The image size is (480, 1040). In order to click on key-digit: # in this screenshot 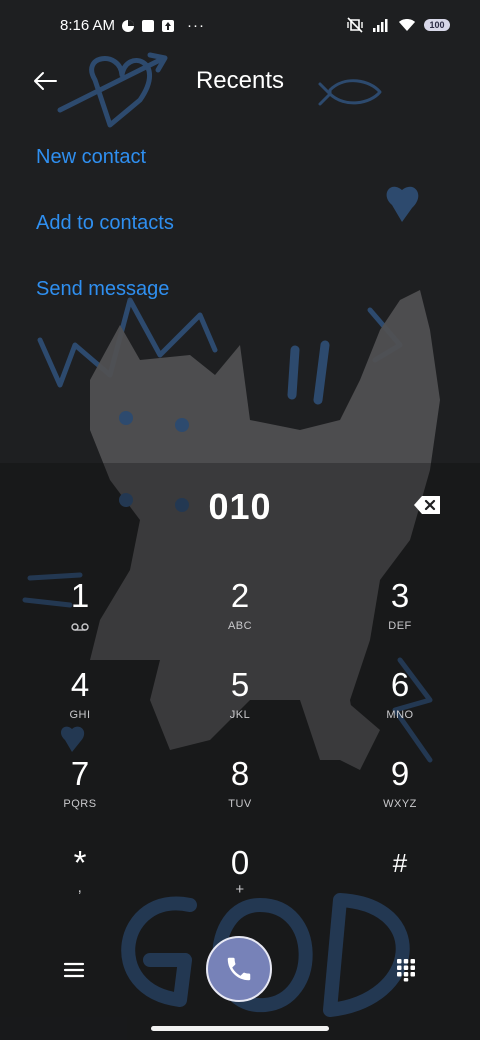, I will do `click(400, 863)`.